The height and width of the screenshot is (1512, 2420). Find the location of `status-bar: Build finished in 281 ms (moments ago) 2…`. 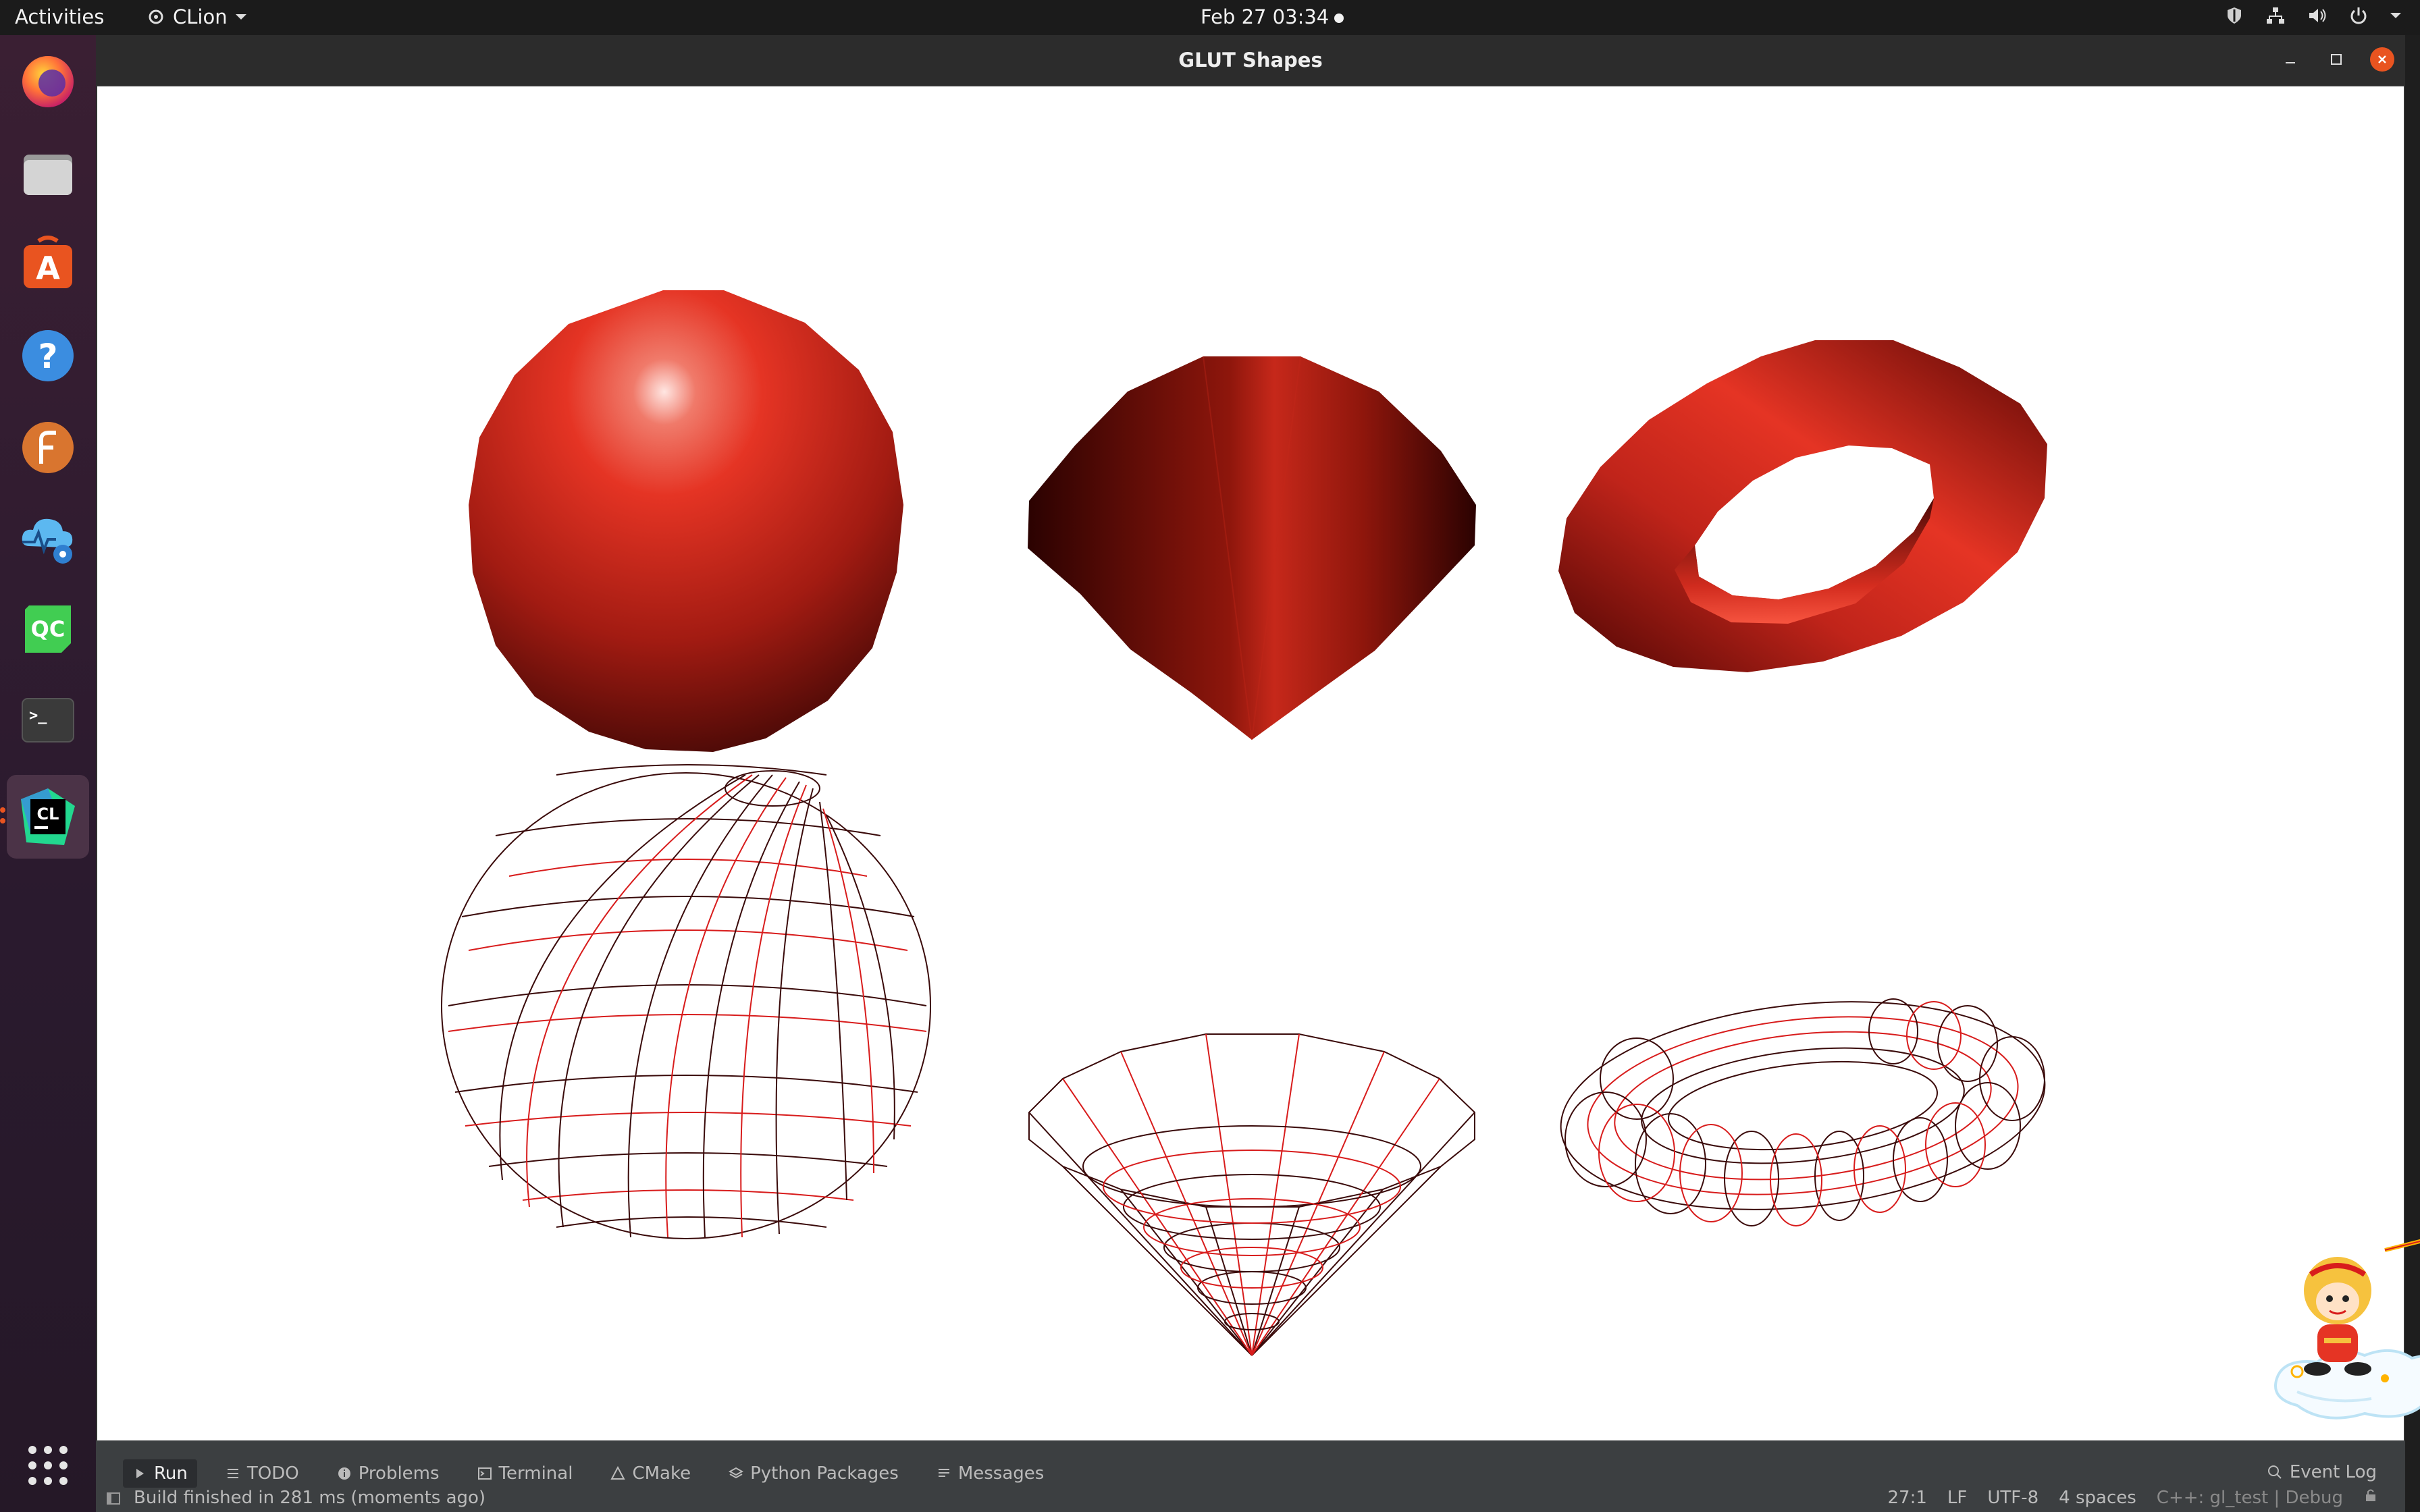

status-bar: Build finished in 281 ms (moments ago) 2… is located at coordinates (1250, 1499).